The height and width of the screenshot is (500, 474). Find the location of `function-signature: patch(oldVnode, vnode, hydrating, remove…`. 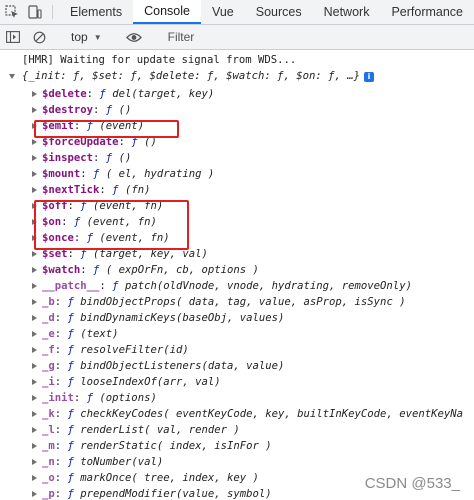

function-signature: patch(oldVnode, vnode, hydrating, remove… is located at coordinates (268, 286).